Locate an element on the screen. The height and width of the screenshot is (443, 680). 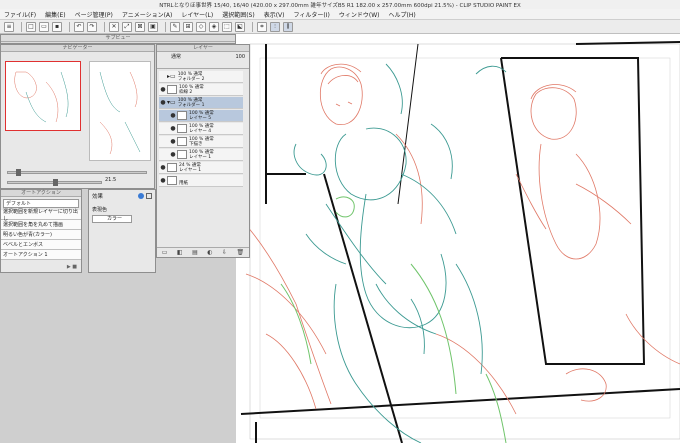
layer-label: 100 % 通常 フォルダー 1 is located at coordinates (191, 102).